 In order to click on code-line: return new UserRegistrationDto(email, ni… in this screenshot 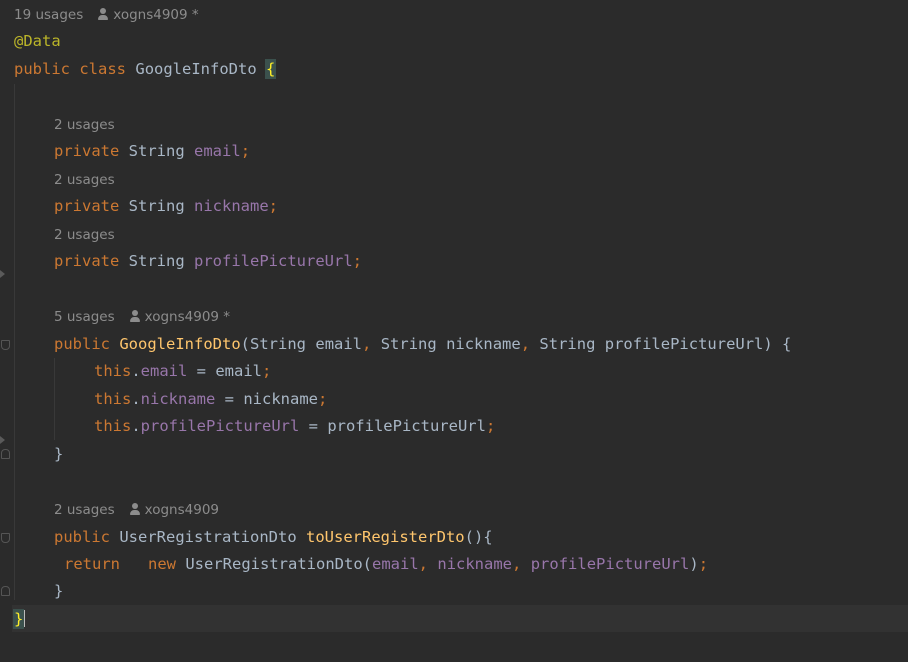, I will do `click(386, 564)`.